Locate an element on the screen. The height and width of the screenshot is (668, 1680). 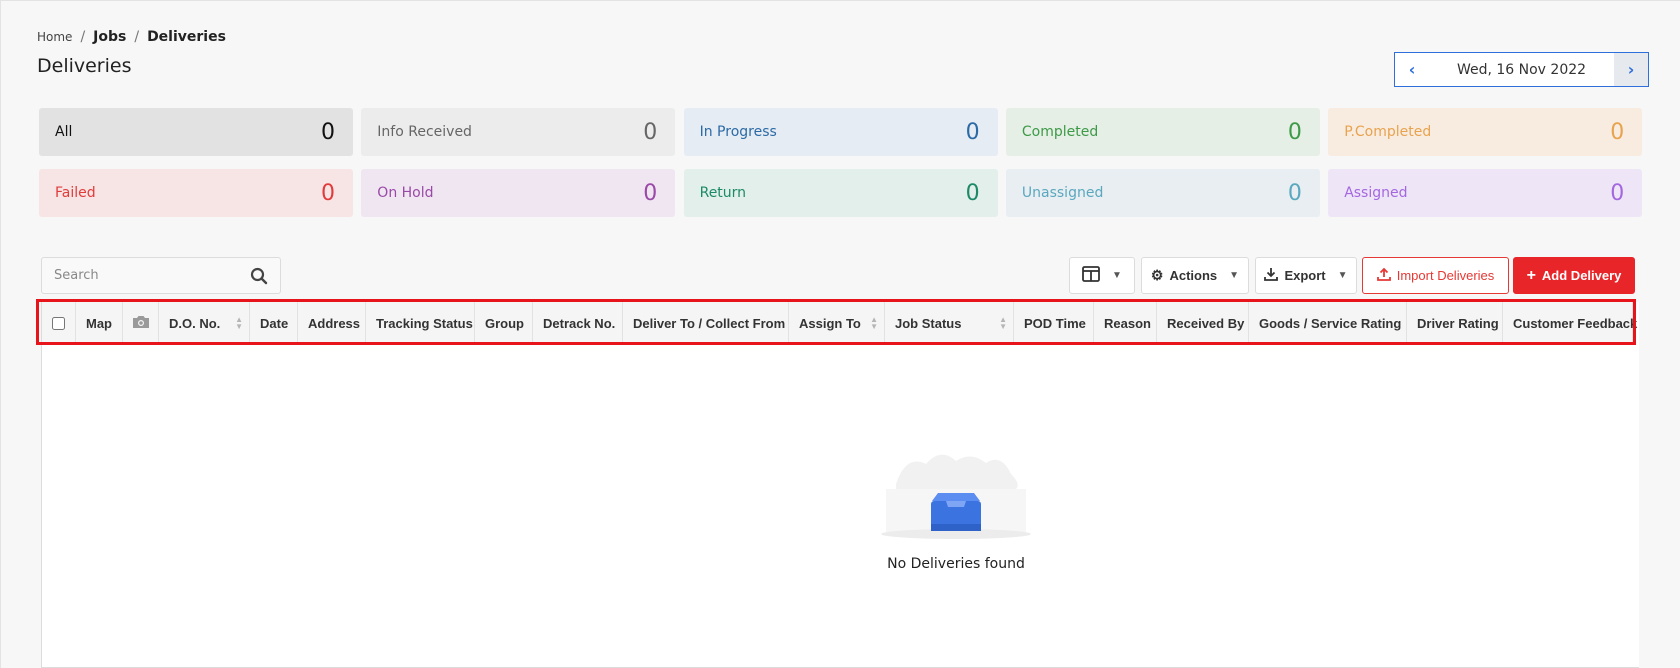
column-header-date: Date is located at coordinates (274, 323).